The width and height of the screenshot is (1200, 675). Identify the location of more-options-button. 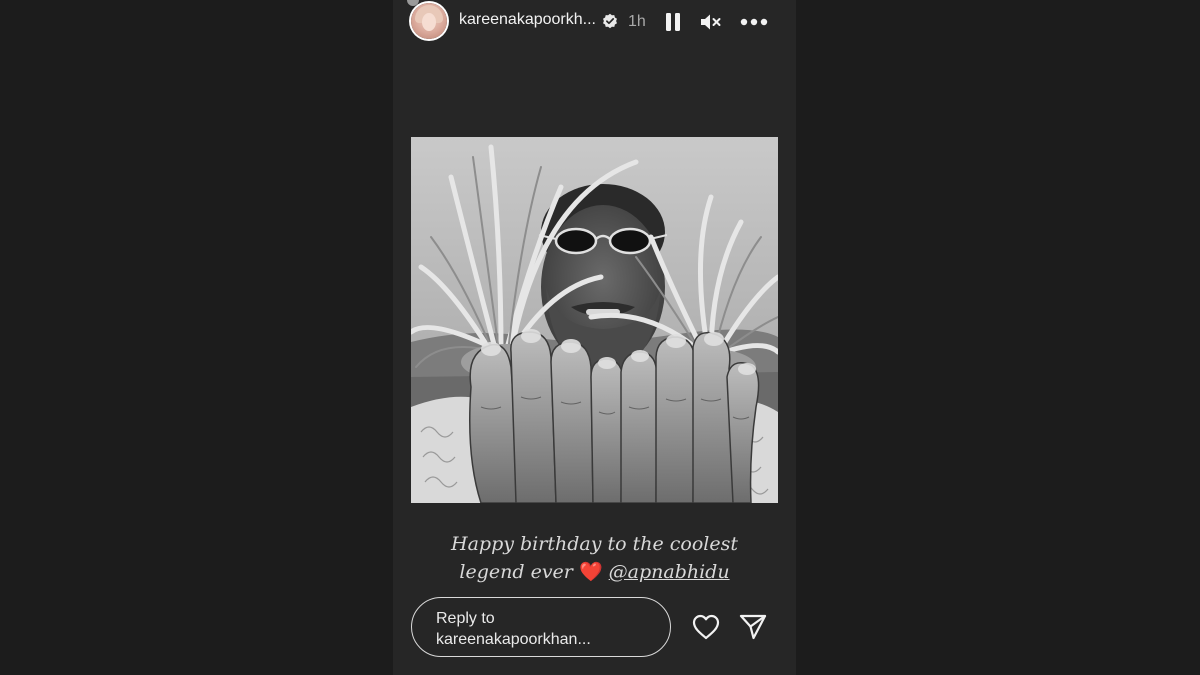
(754, 22).